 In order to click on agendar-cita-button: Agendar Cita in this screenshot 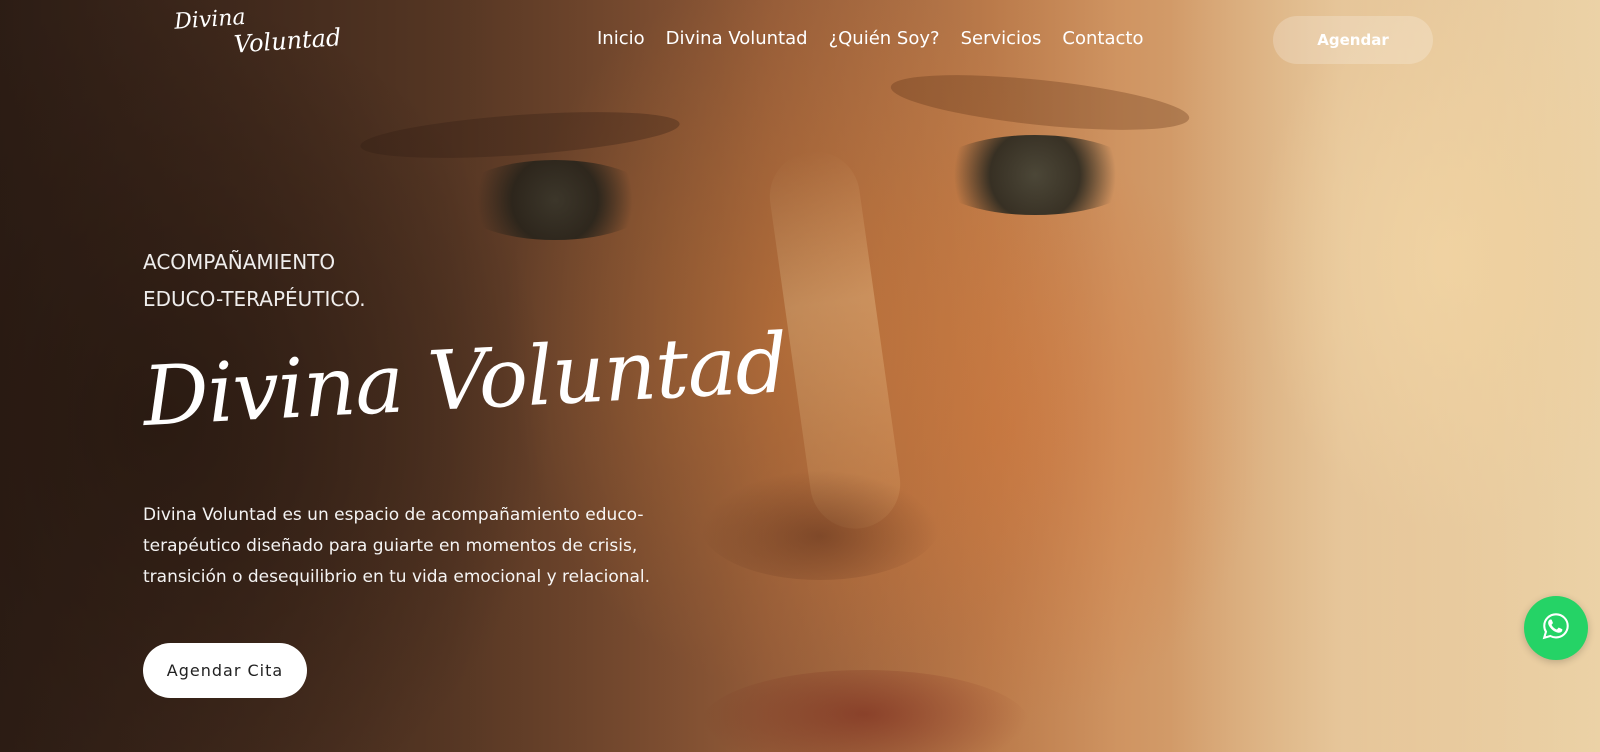, I will do `click(225, 670)`.